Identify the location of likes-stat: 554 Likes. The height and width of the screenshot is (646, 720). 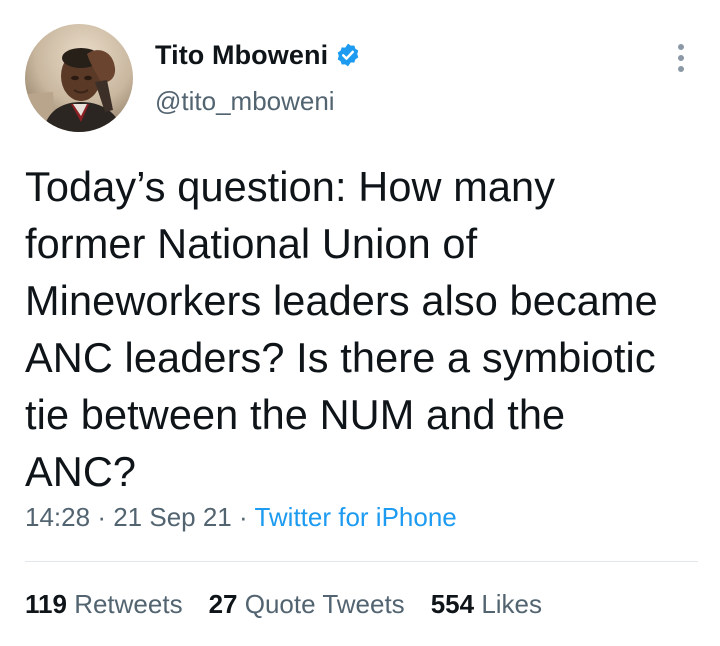
(486, 604).